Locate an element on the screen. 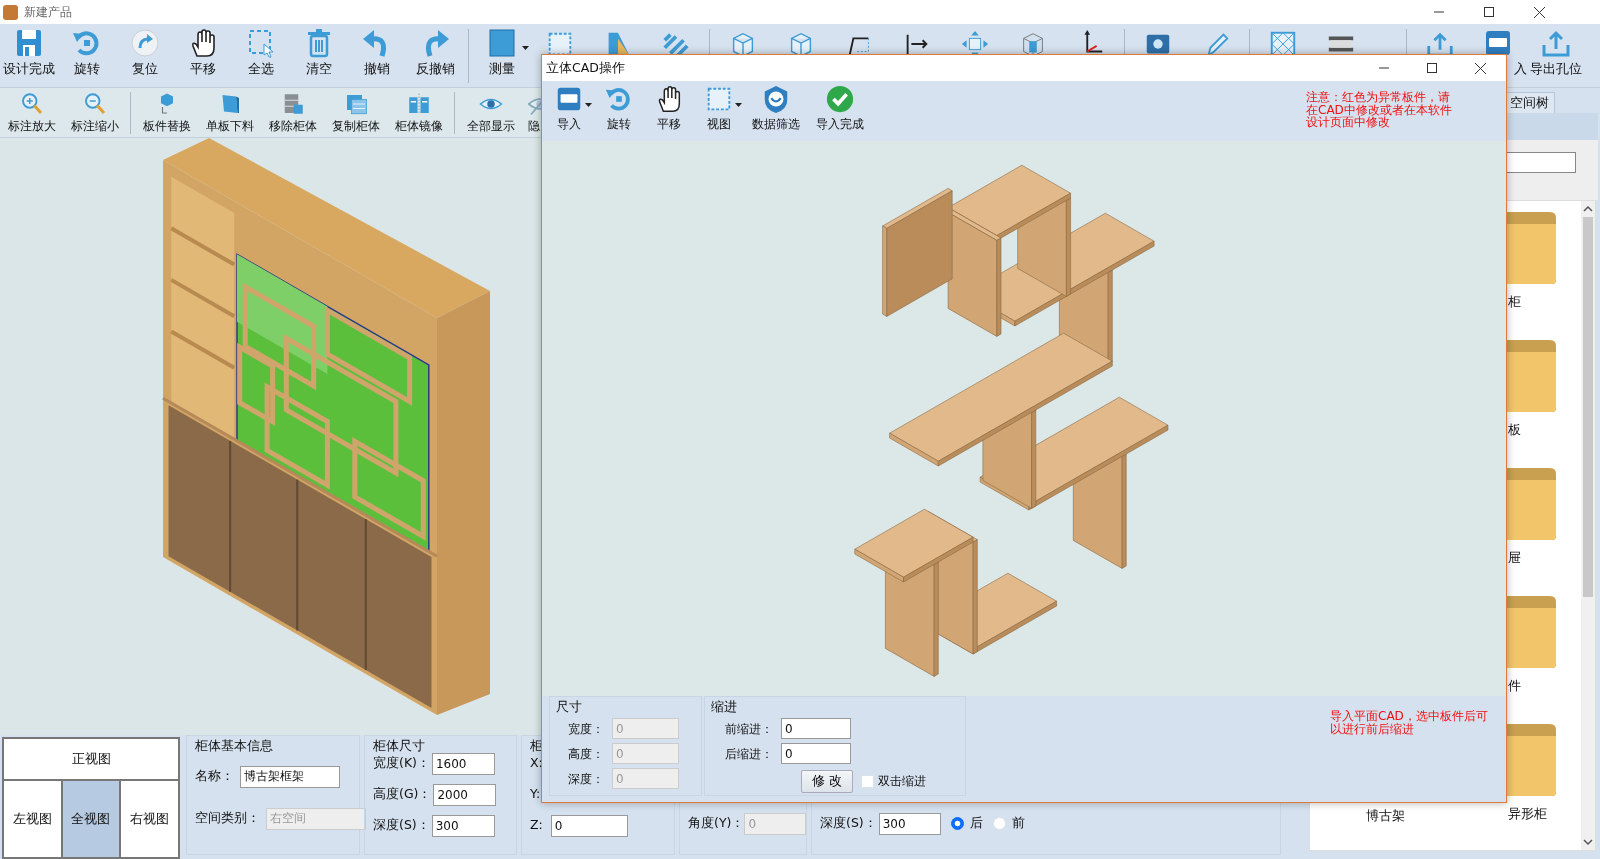 Image resolution: width=1600 pixels, height=859 pixels. scrollbar-thumb is located at coordinates (1588, 407).